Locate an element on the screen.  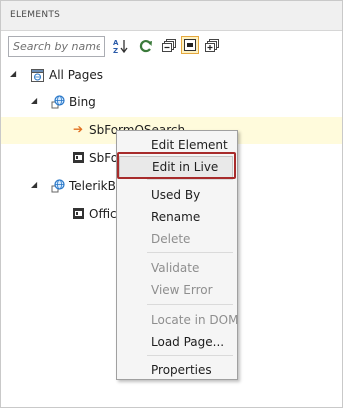
menu-item-rename: Rename is located at coordinates (177, 217).